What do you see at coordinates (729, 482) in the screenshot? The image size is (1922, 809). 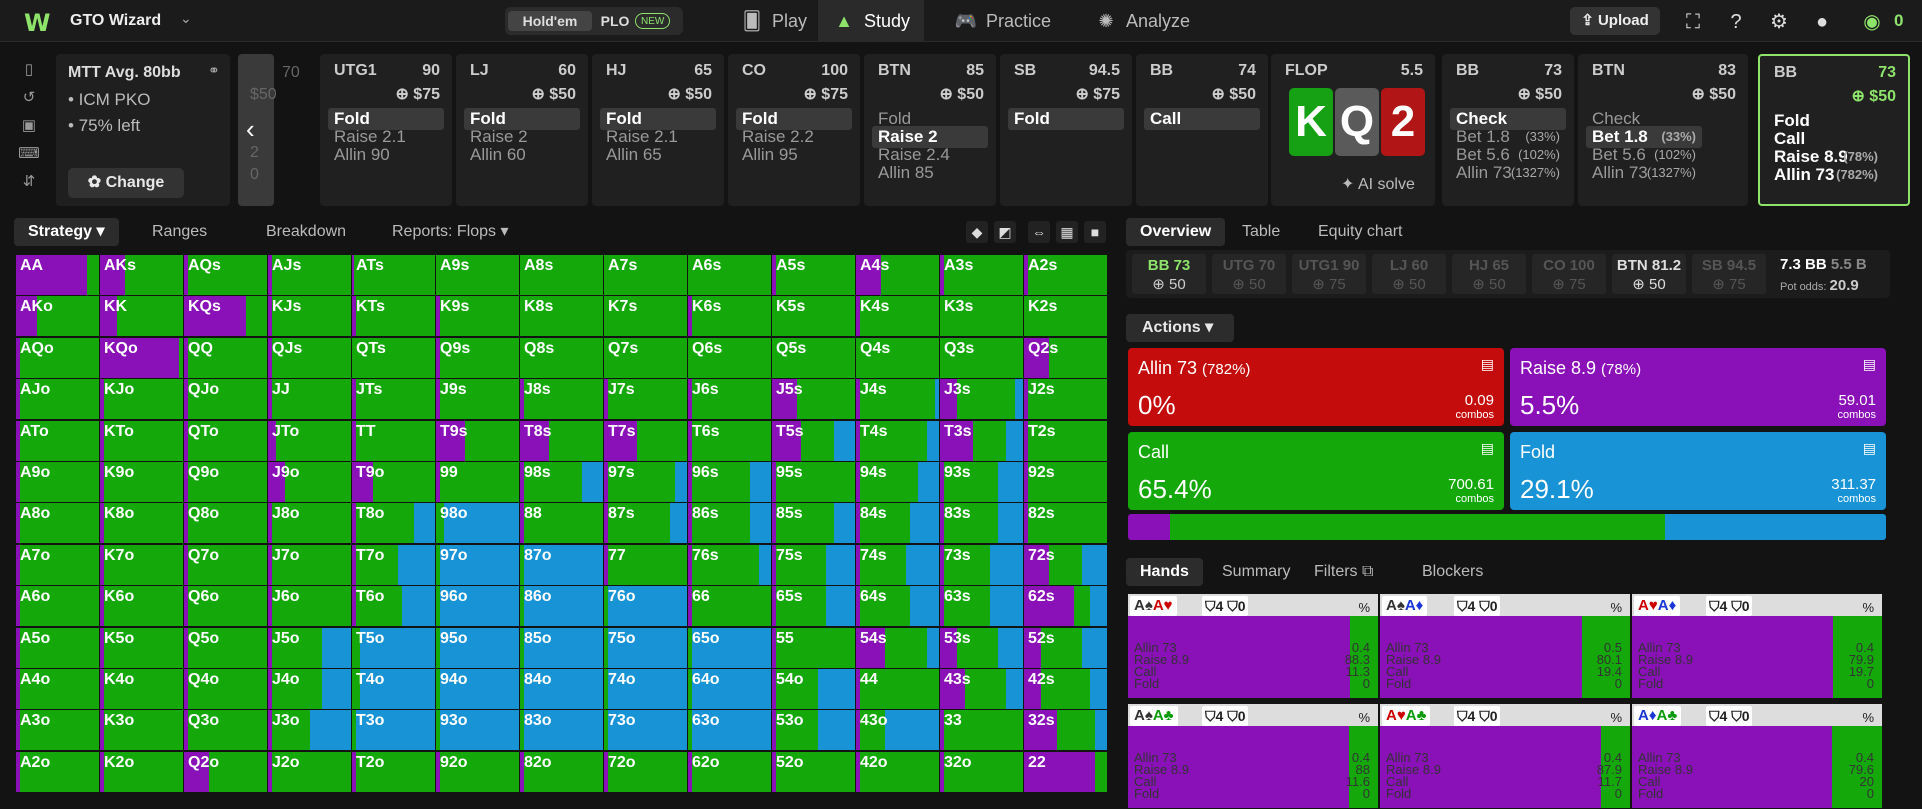 I see `hand-cell: 96s` at bounding box center [729, 482].